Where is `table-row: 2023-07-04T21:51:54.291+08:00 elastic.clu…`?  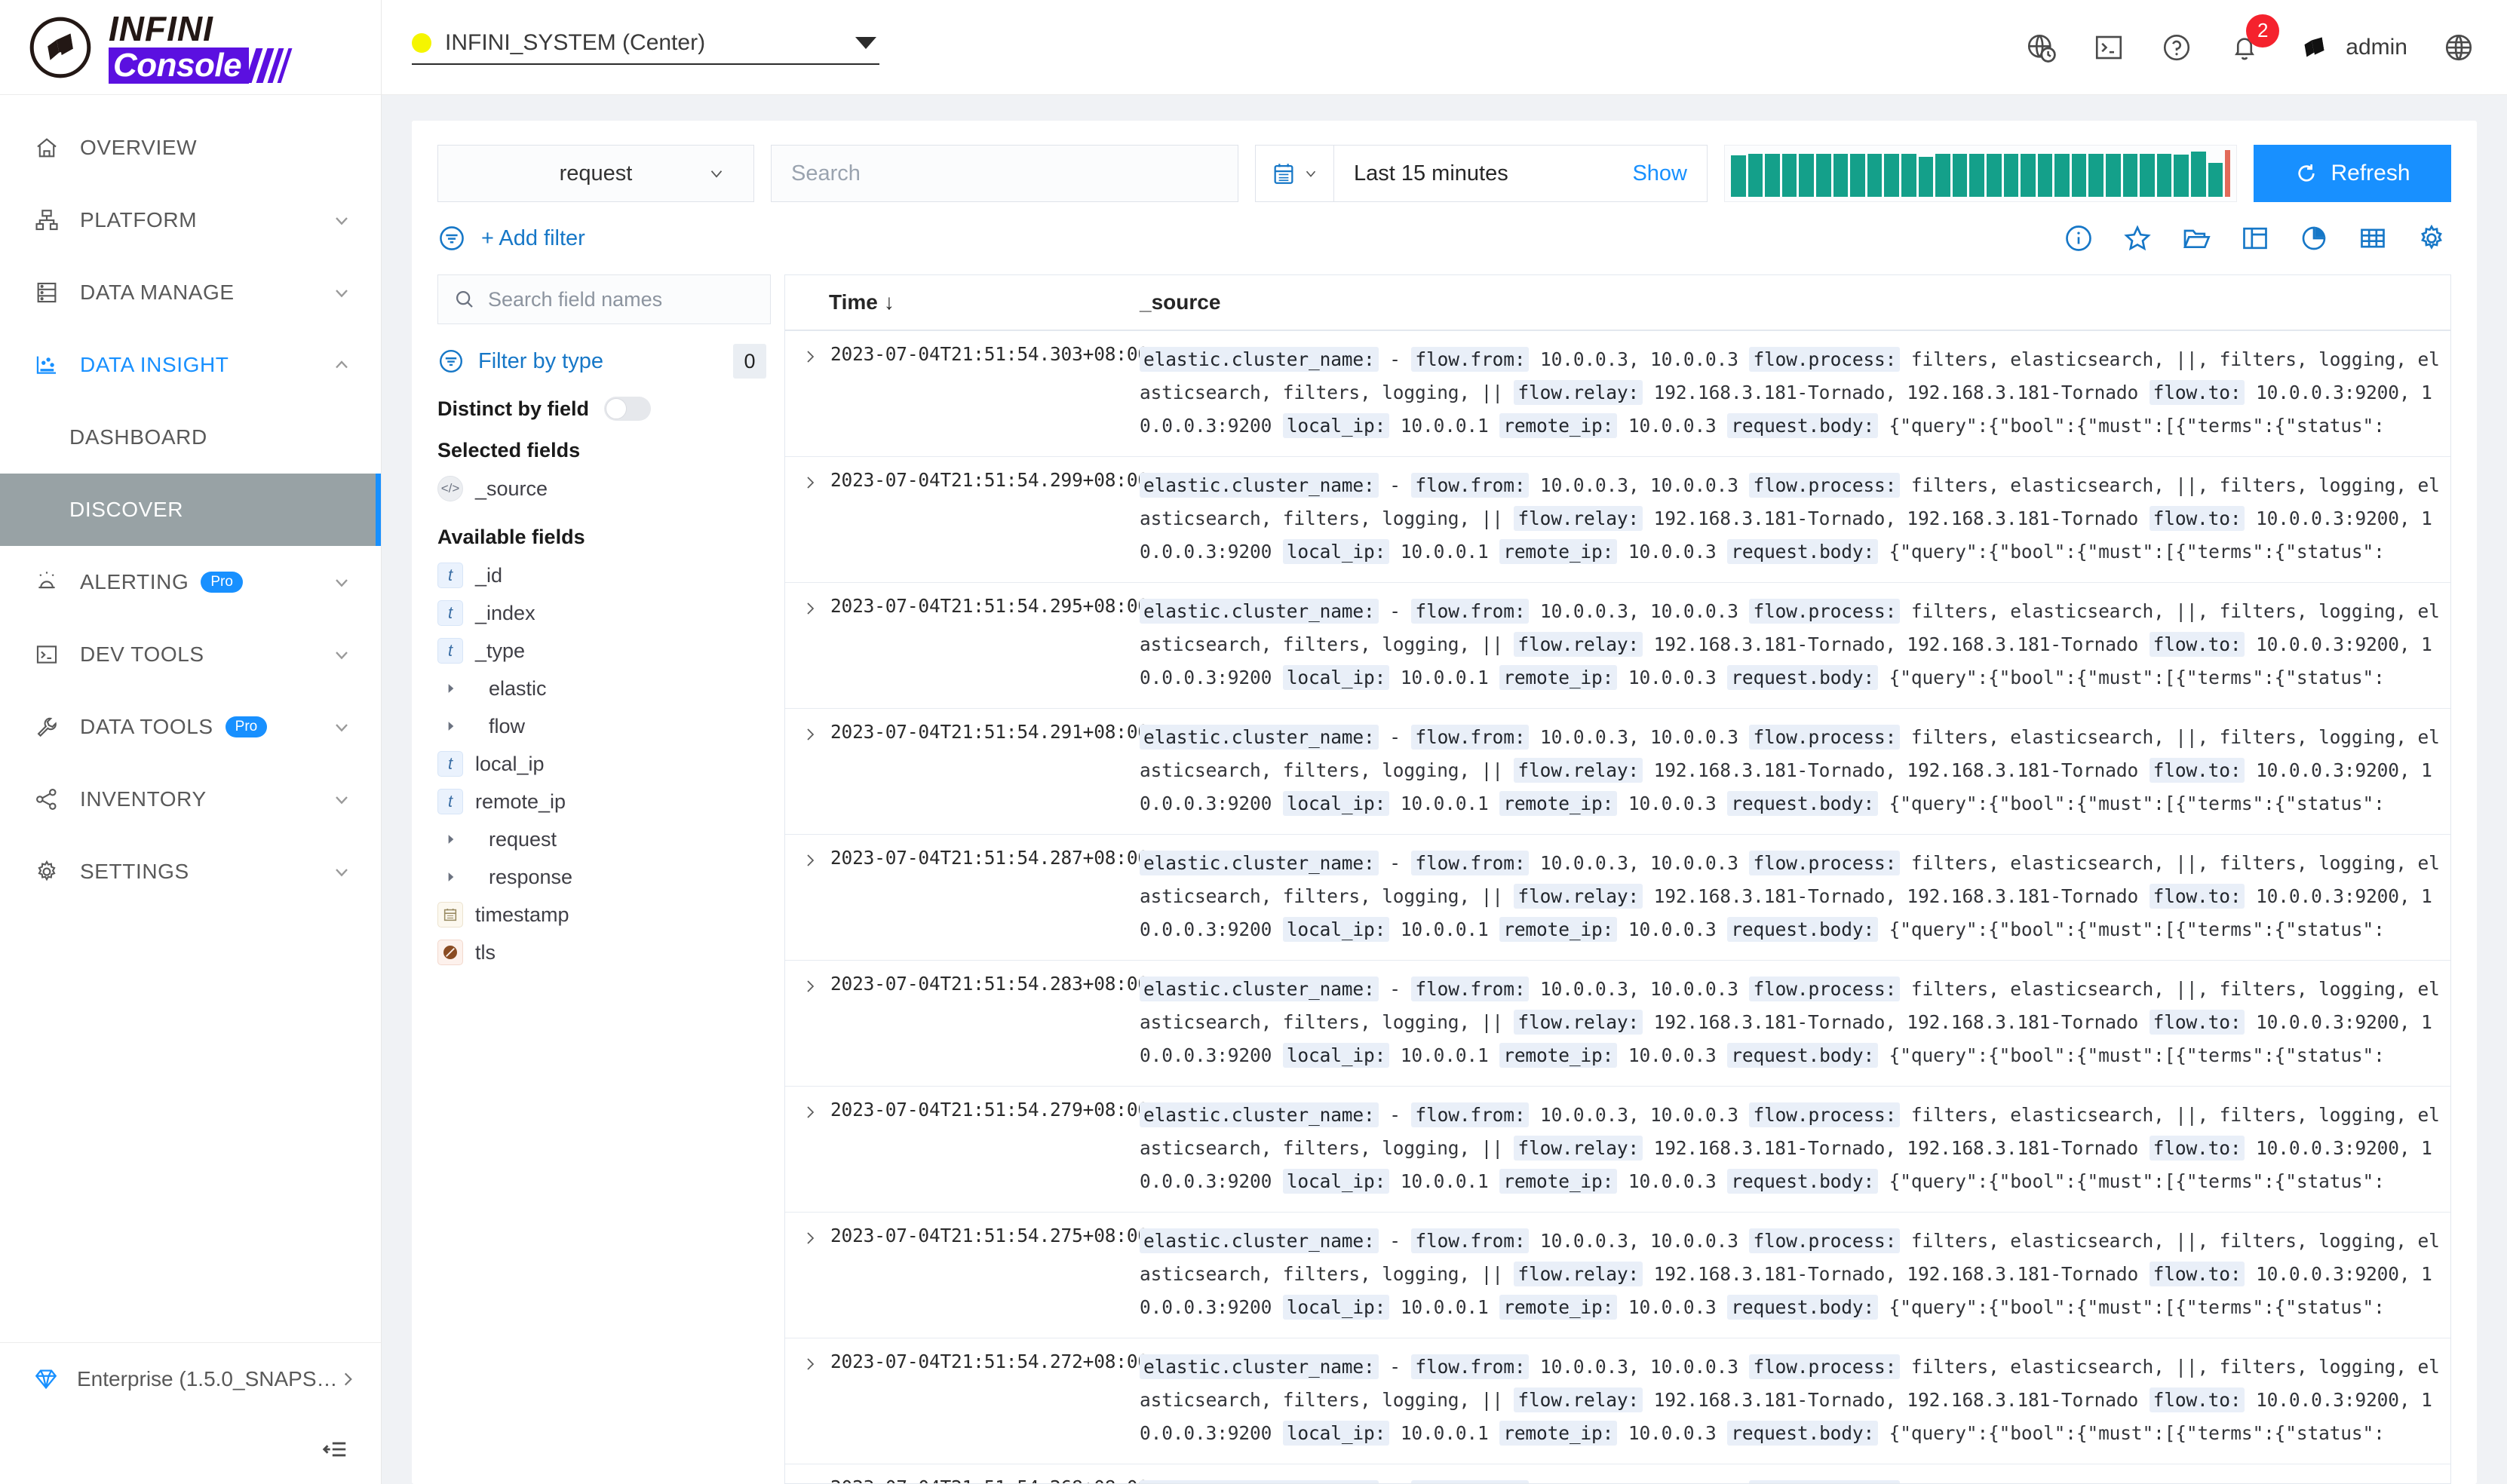
table-row: 2023-07-04T21:51:54.291+08:00 elastic.clu… is located at coordinates (1617, 772).